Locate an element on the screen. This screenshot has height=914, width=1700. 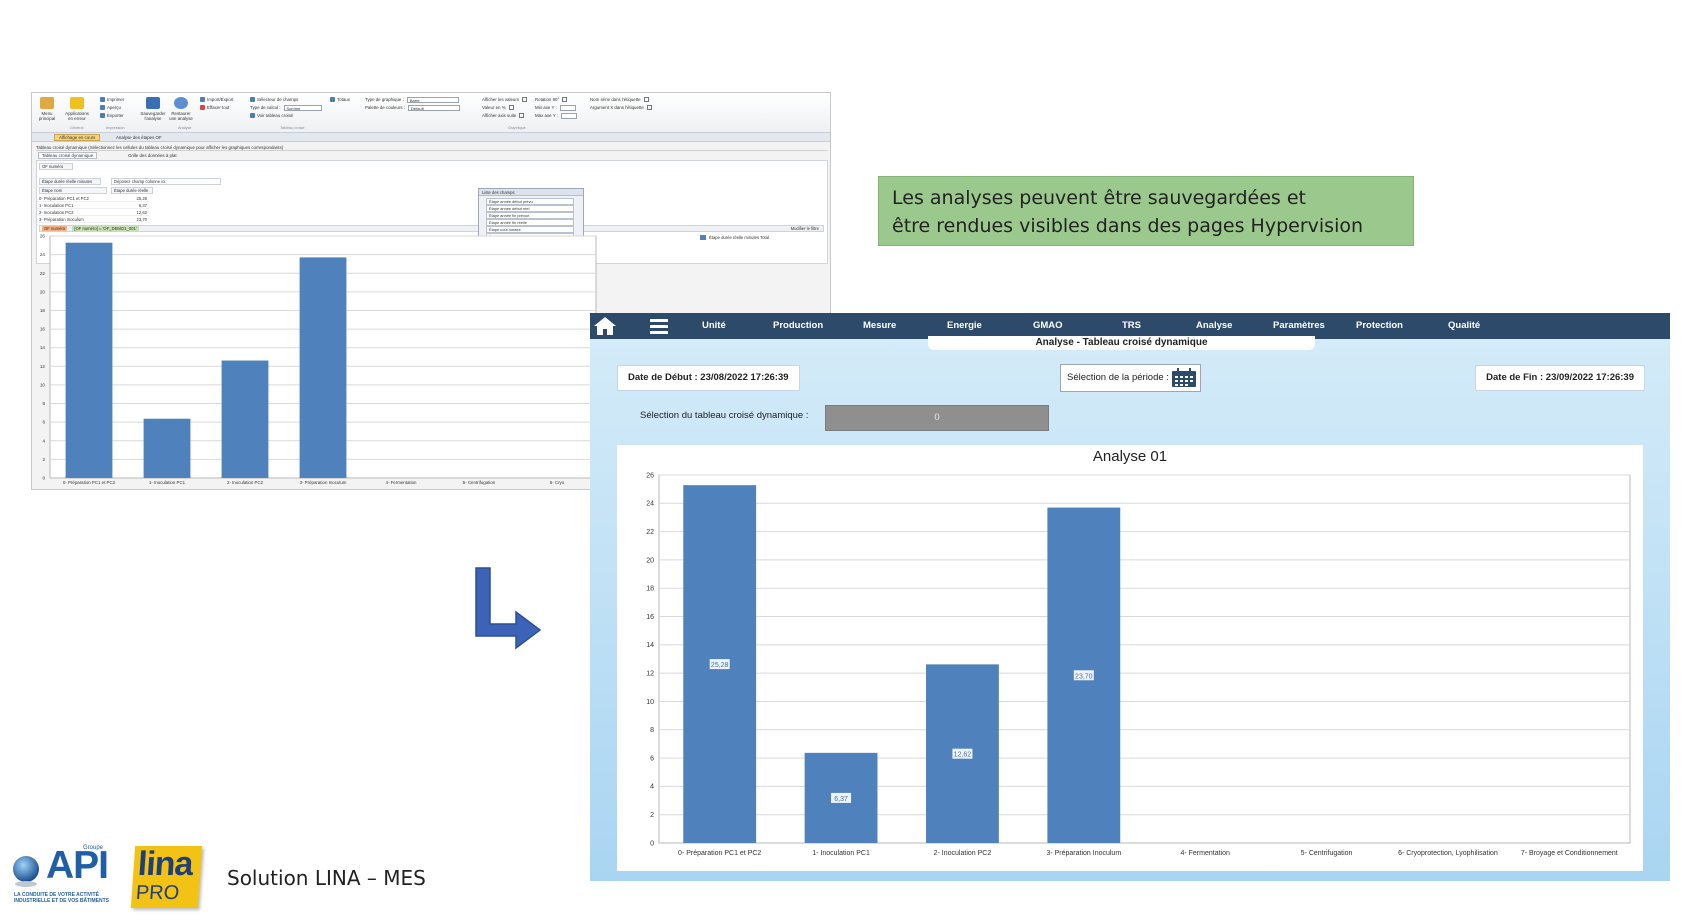
y-tick-label: 8 is located at coordinates (652, 730).